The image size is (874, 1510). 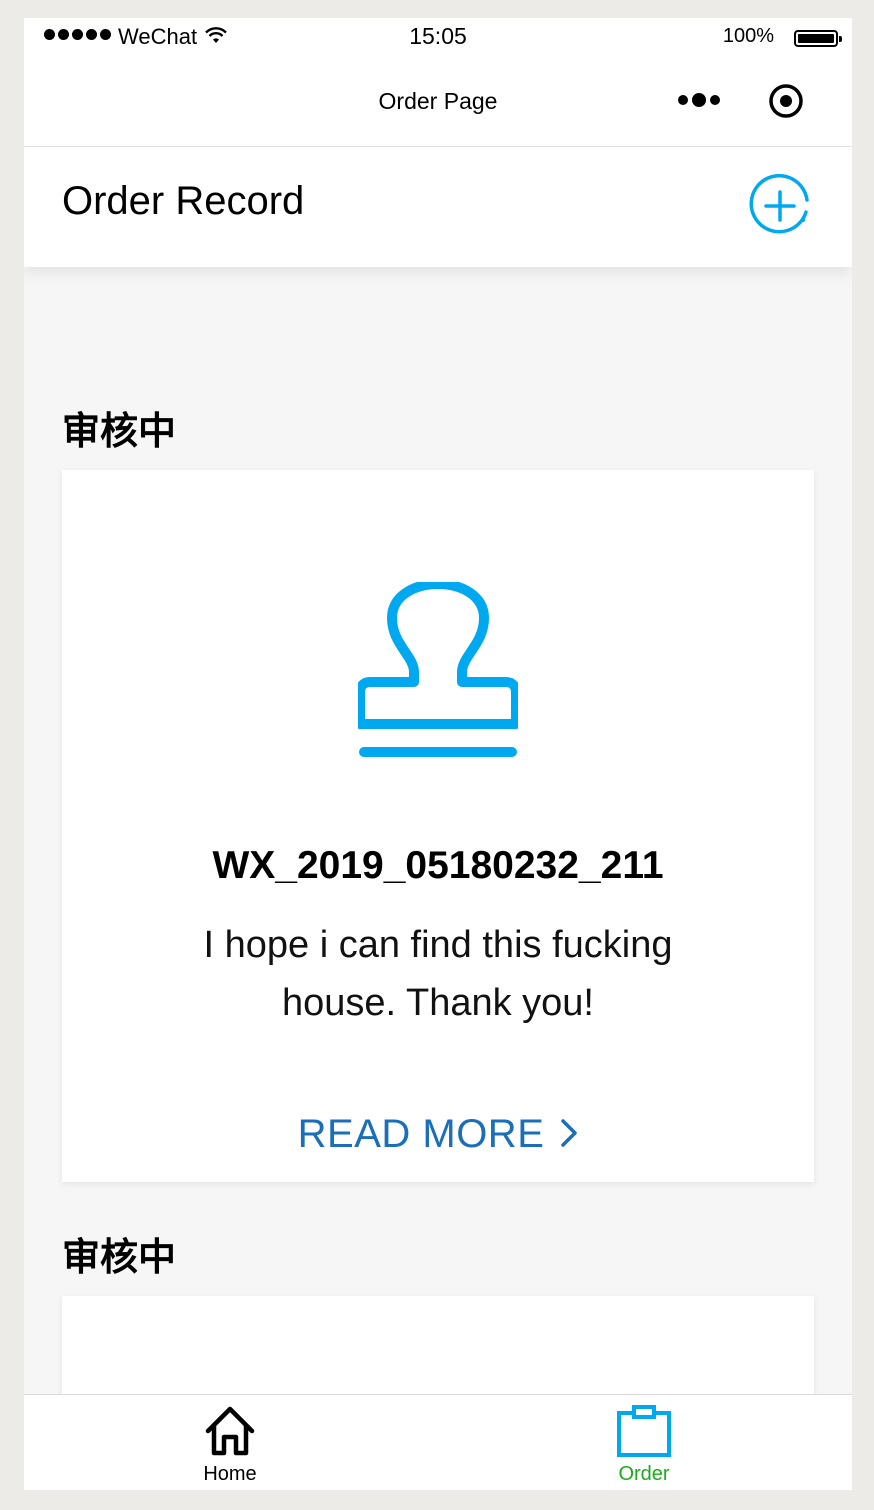 I want to click on read-more-link: READ MORE, so click(x=438, y=1134).